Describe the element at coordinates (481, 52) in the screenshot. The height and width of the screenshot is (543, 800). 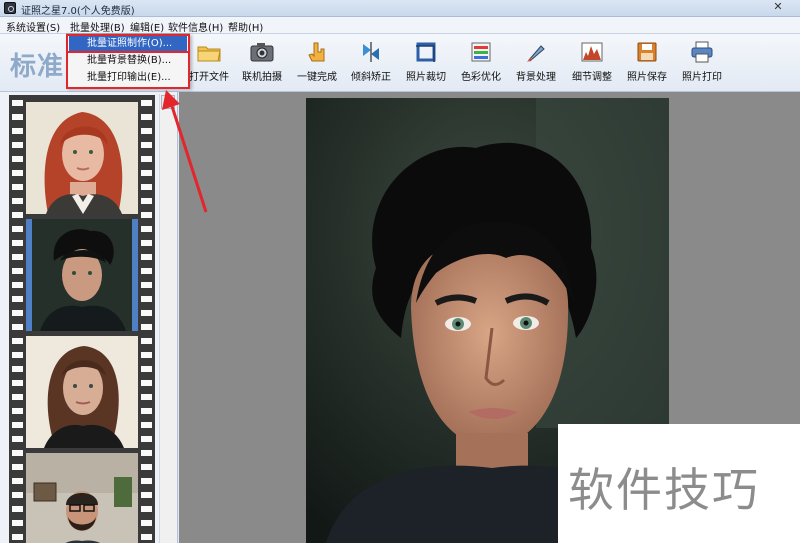
I see `color-bars-icon` at that location.